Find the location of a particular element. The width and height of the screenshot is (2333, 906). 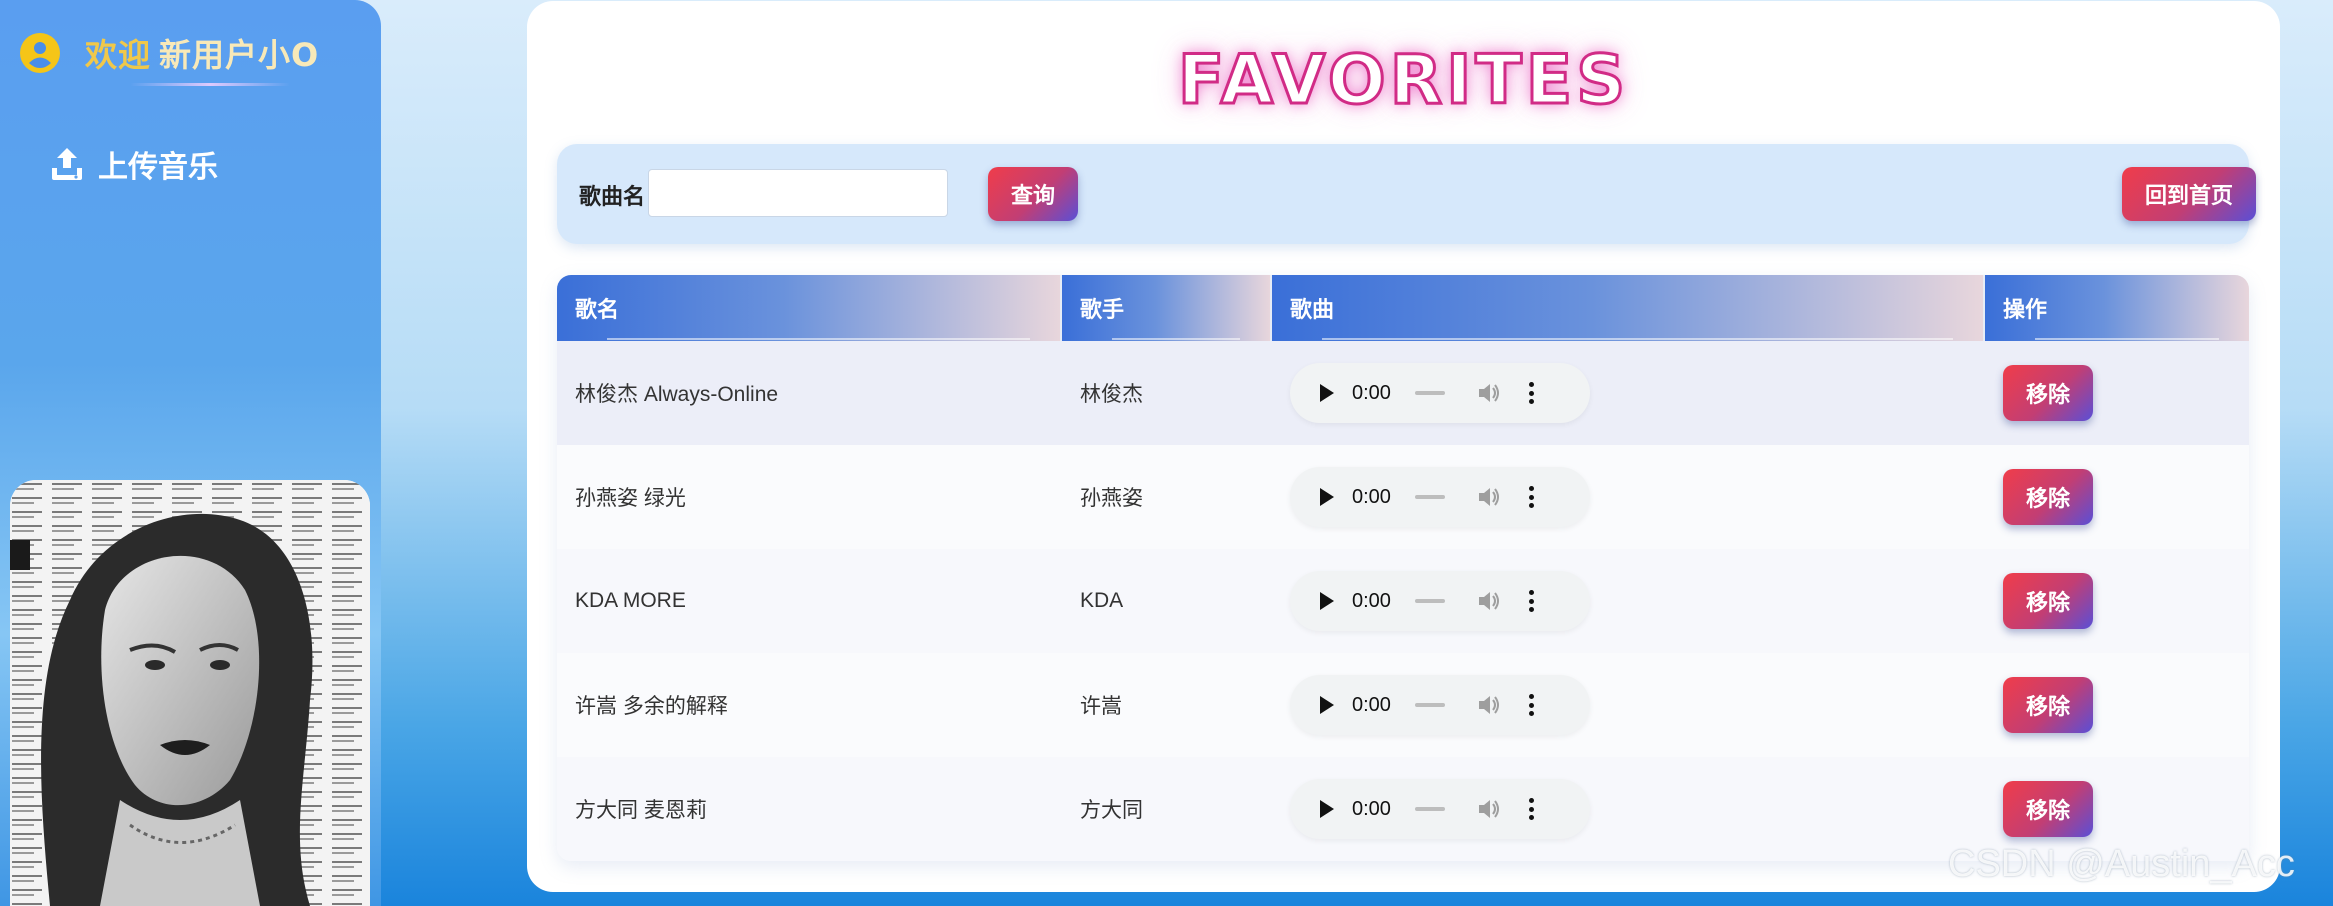

welcome-header: 欢迎 新用户小O is located at coordinates (169, 53).